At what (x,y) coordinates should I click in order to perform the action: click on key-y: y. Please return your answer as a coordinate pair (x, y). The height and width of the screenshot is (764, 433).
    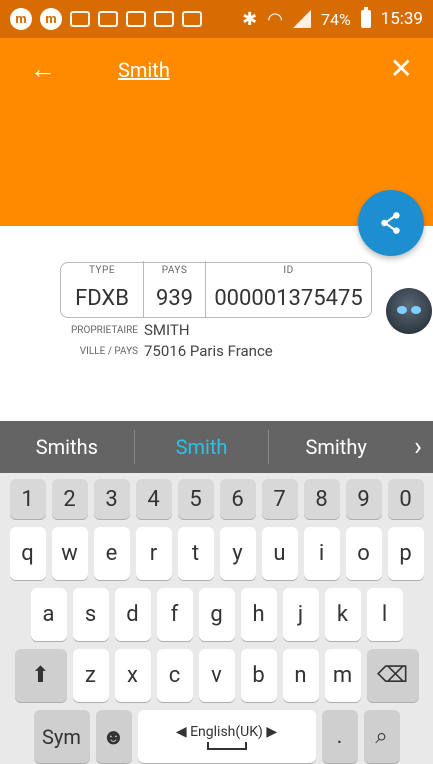
    Looking at the image, I should click on (237, 553).